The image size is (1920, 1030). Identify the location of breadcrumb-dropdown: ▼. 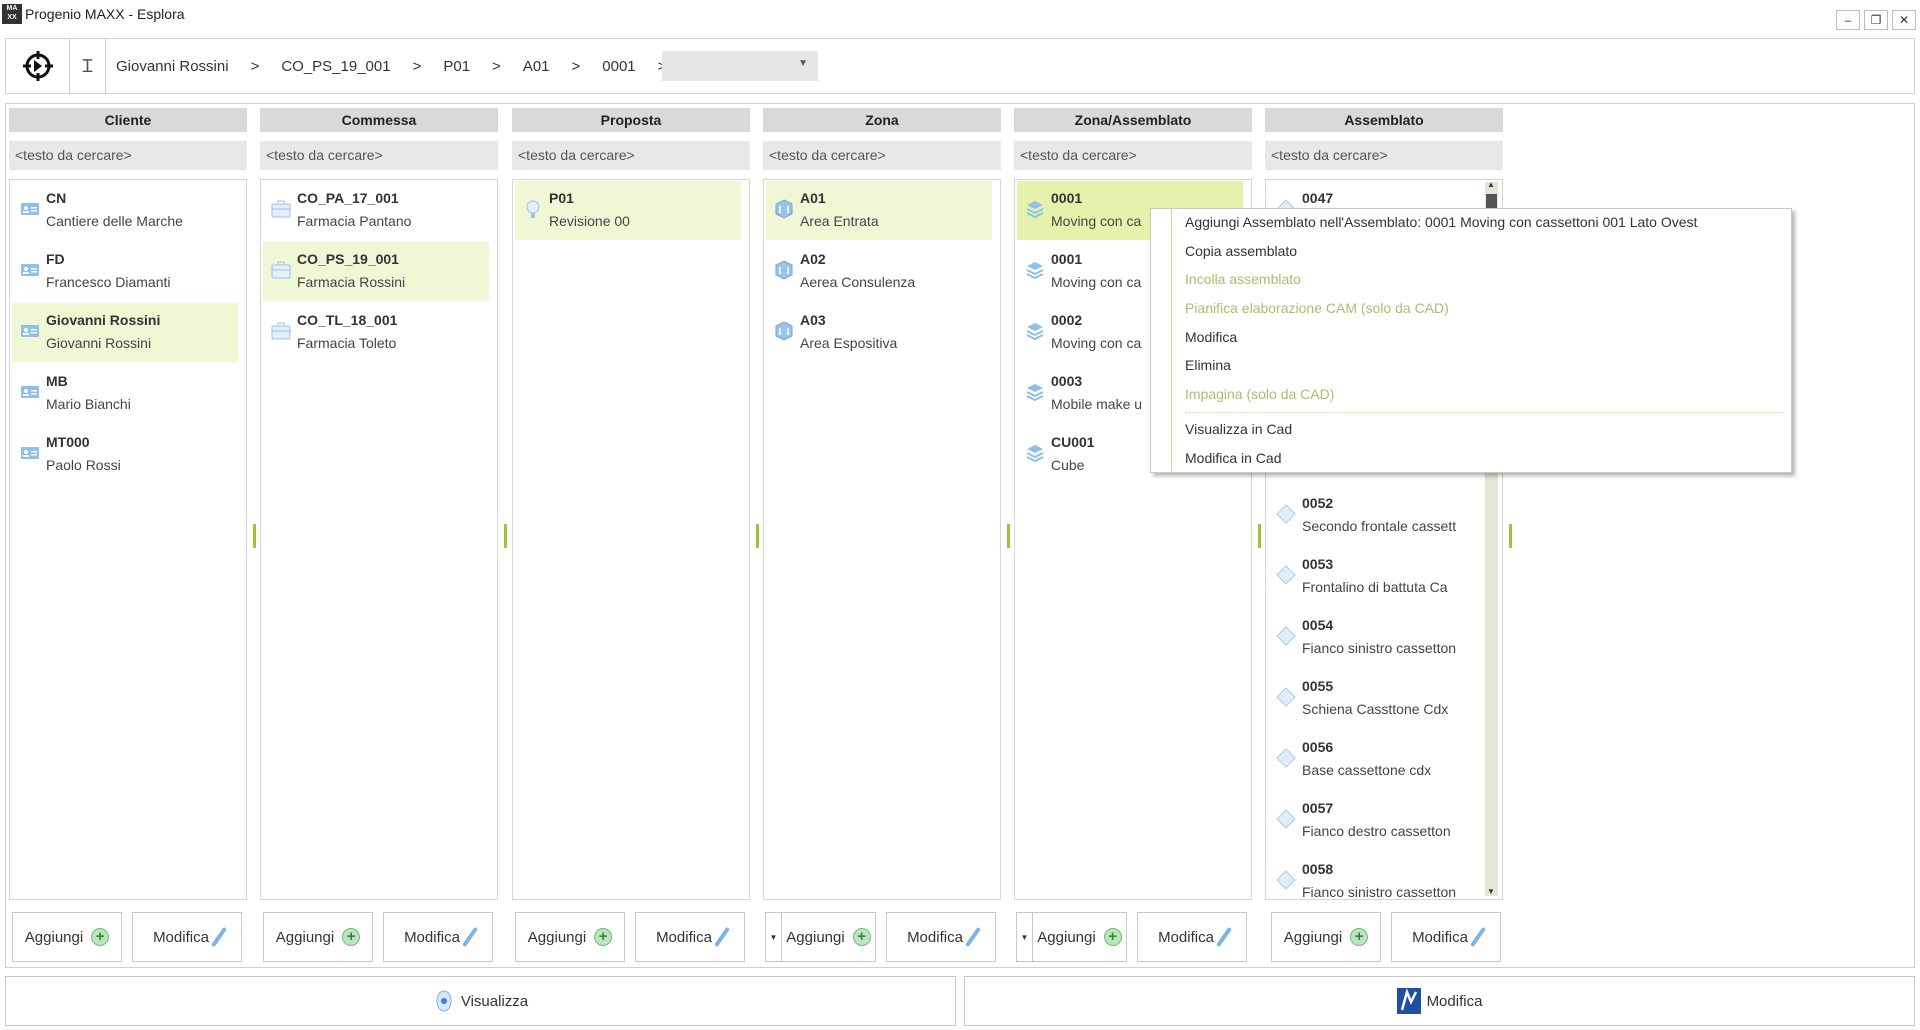
(740, 66).